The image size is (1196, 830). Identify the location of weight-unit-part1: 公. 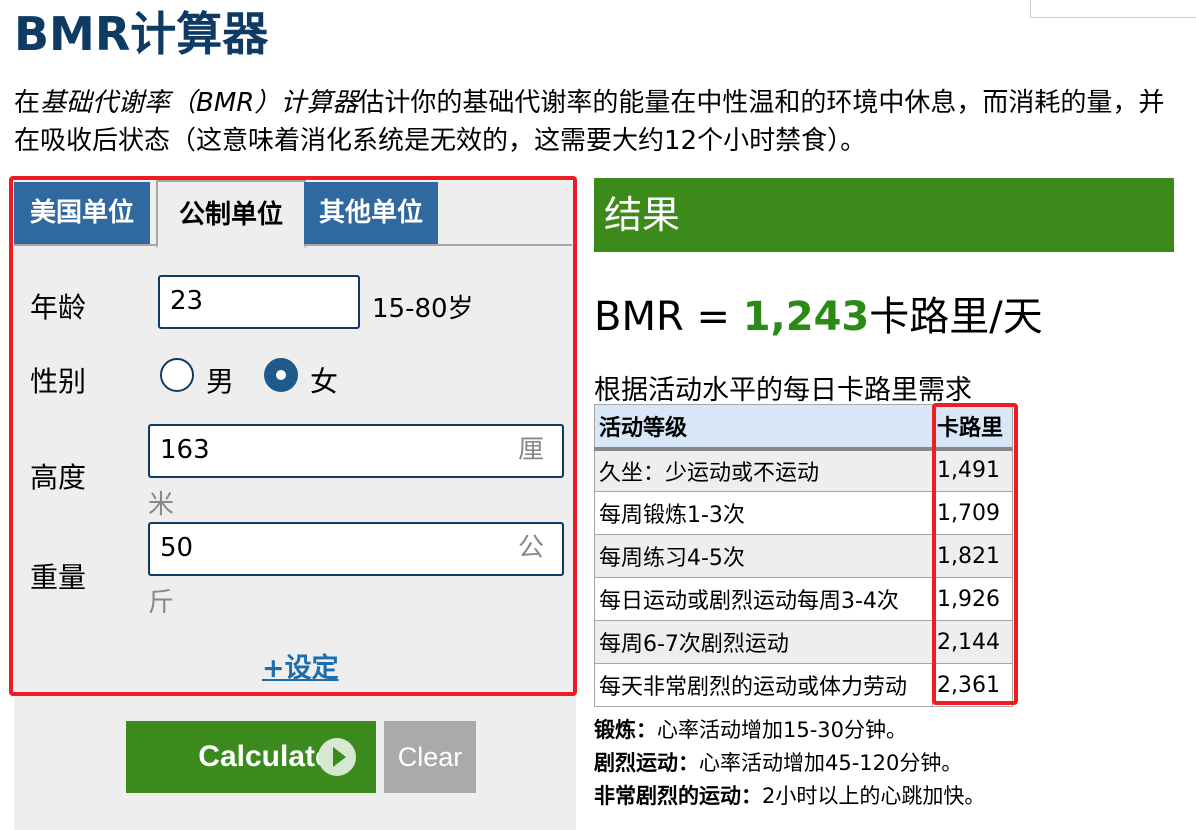
(530, 548).